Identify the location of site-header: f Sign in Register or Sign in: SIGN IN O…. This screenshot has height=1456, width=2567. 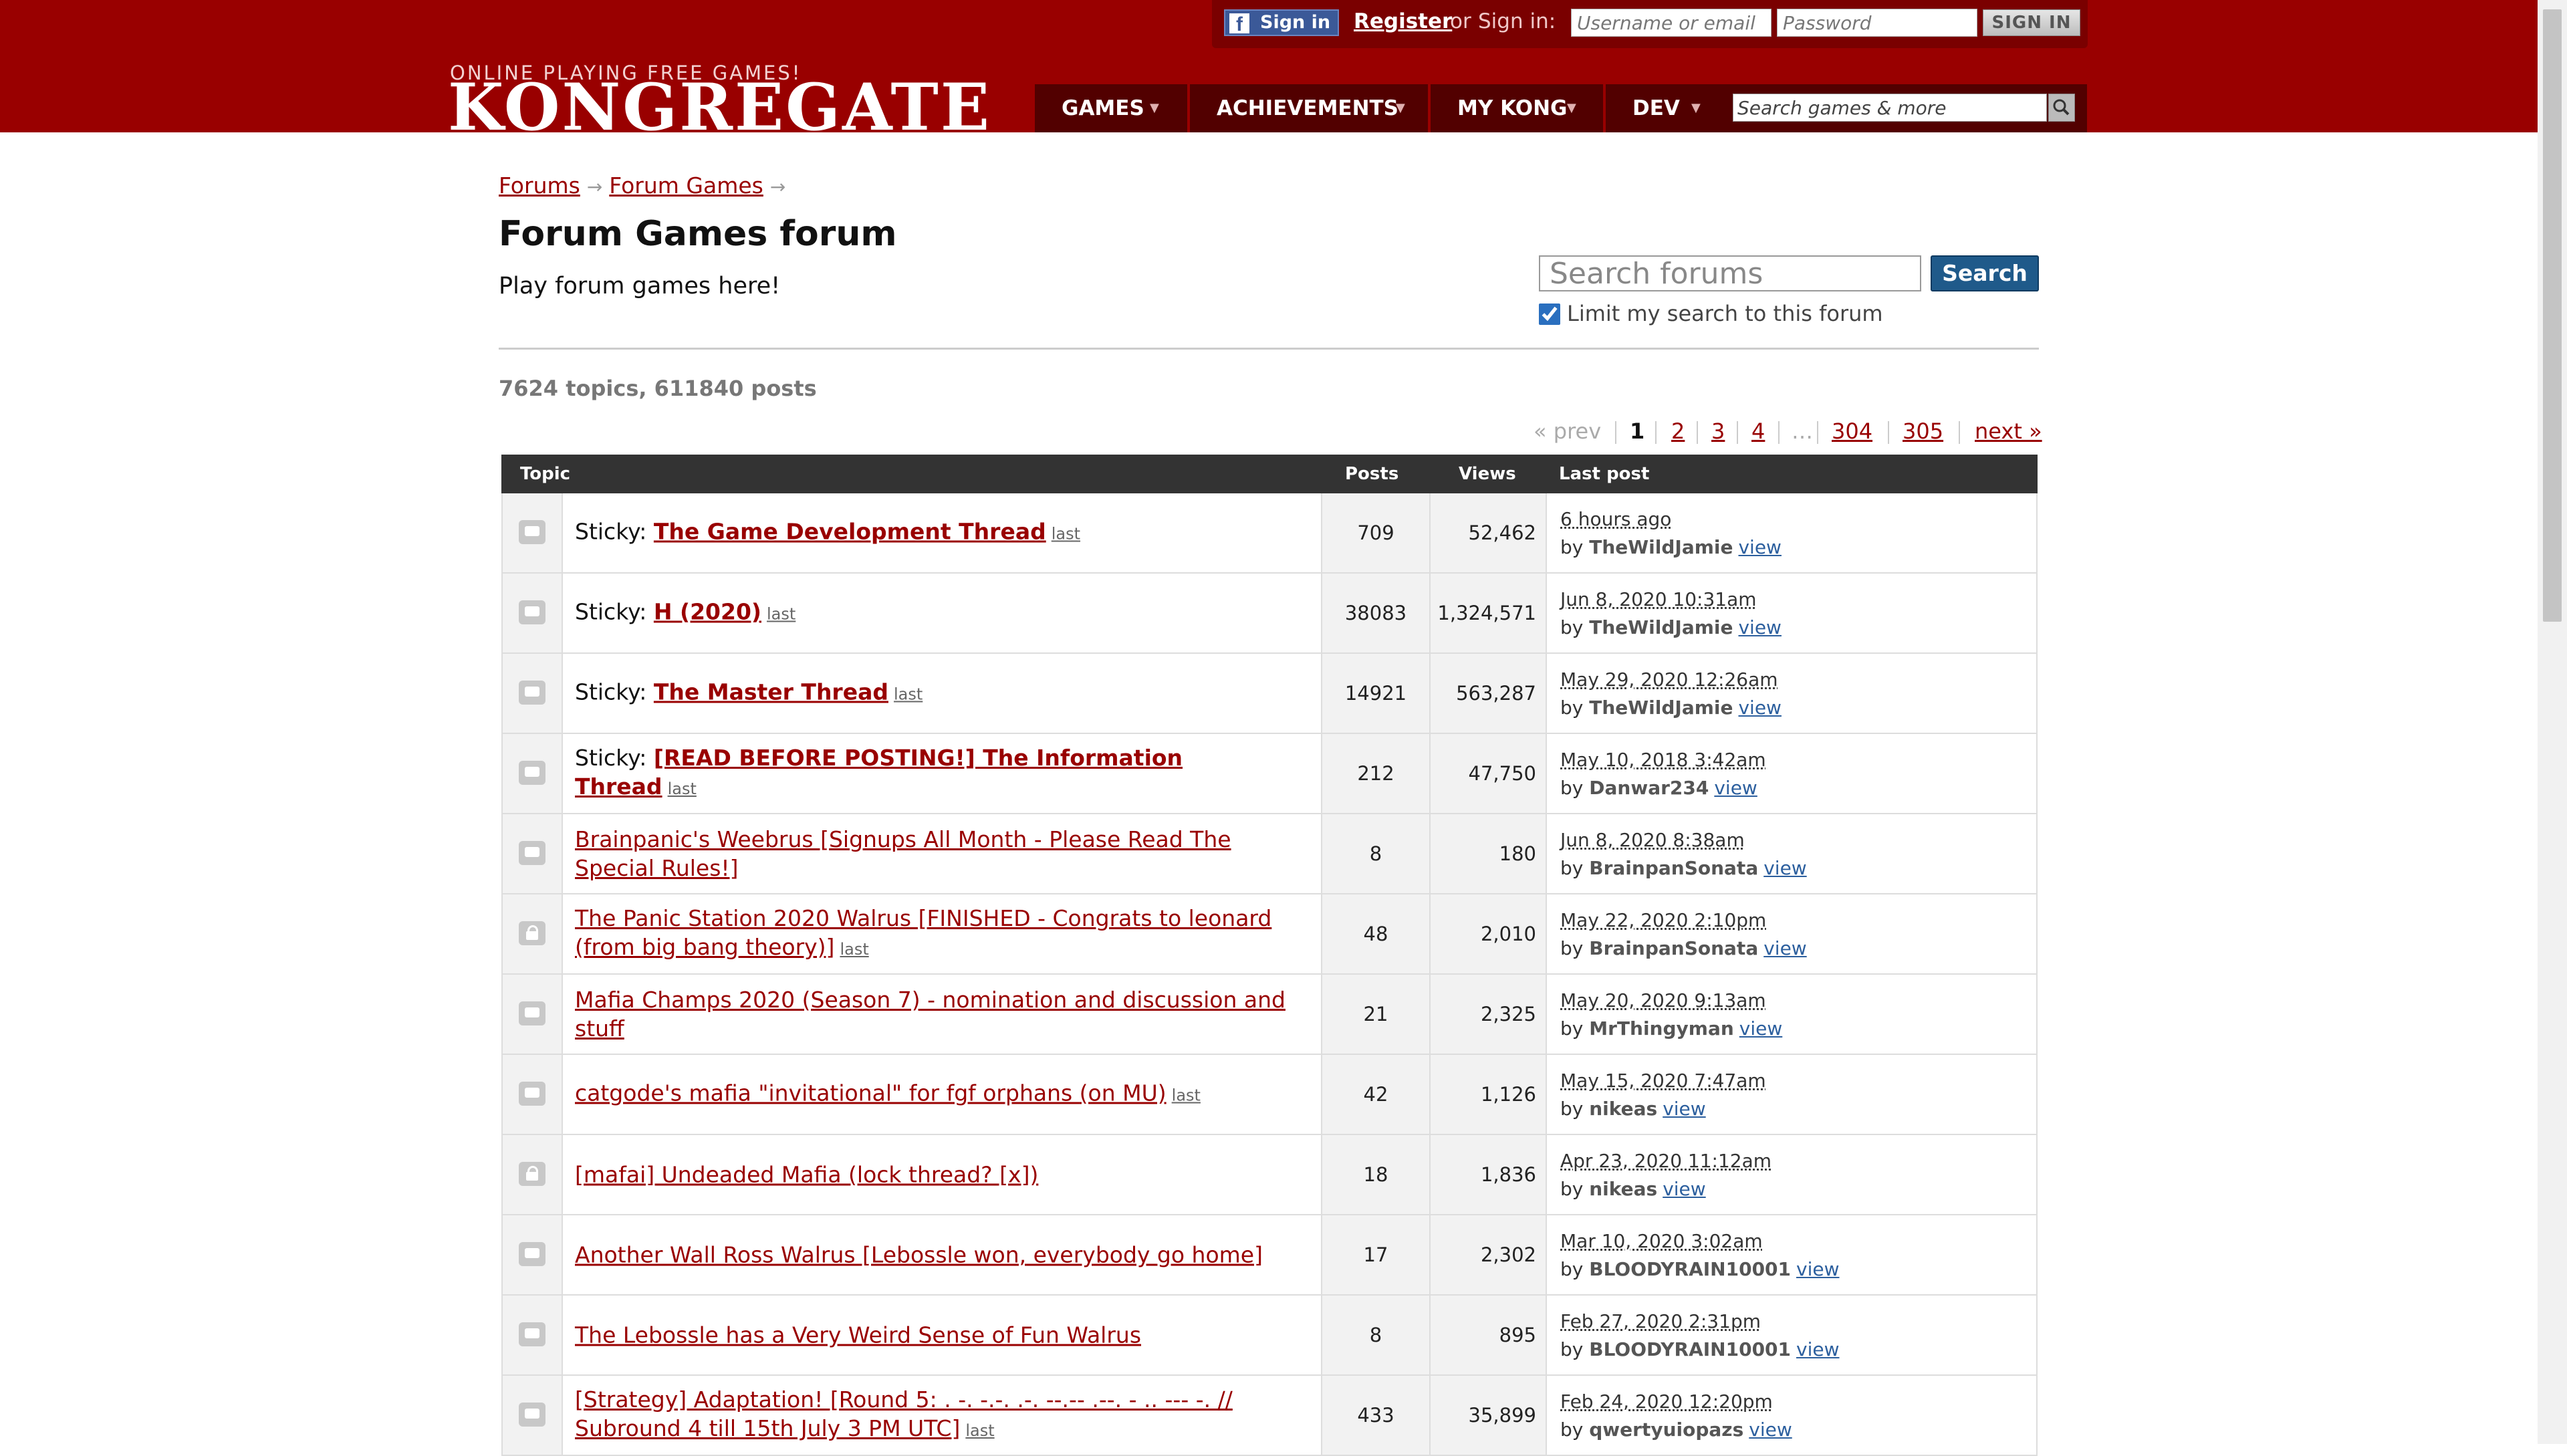
(1269, 70).